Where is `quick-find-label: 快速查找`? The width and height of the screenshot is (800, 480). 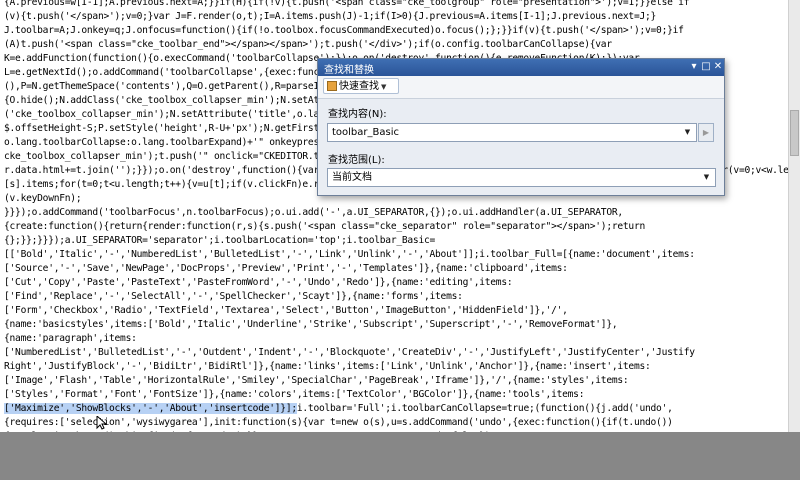 quick-find-label: 快速查找 is located at coordinates (359, 86).